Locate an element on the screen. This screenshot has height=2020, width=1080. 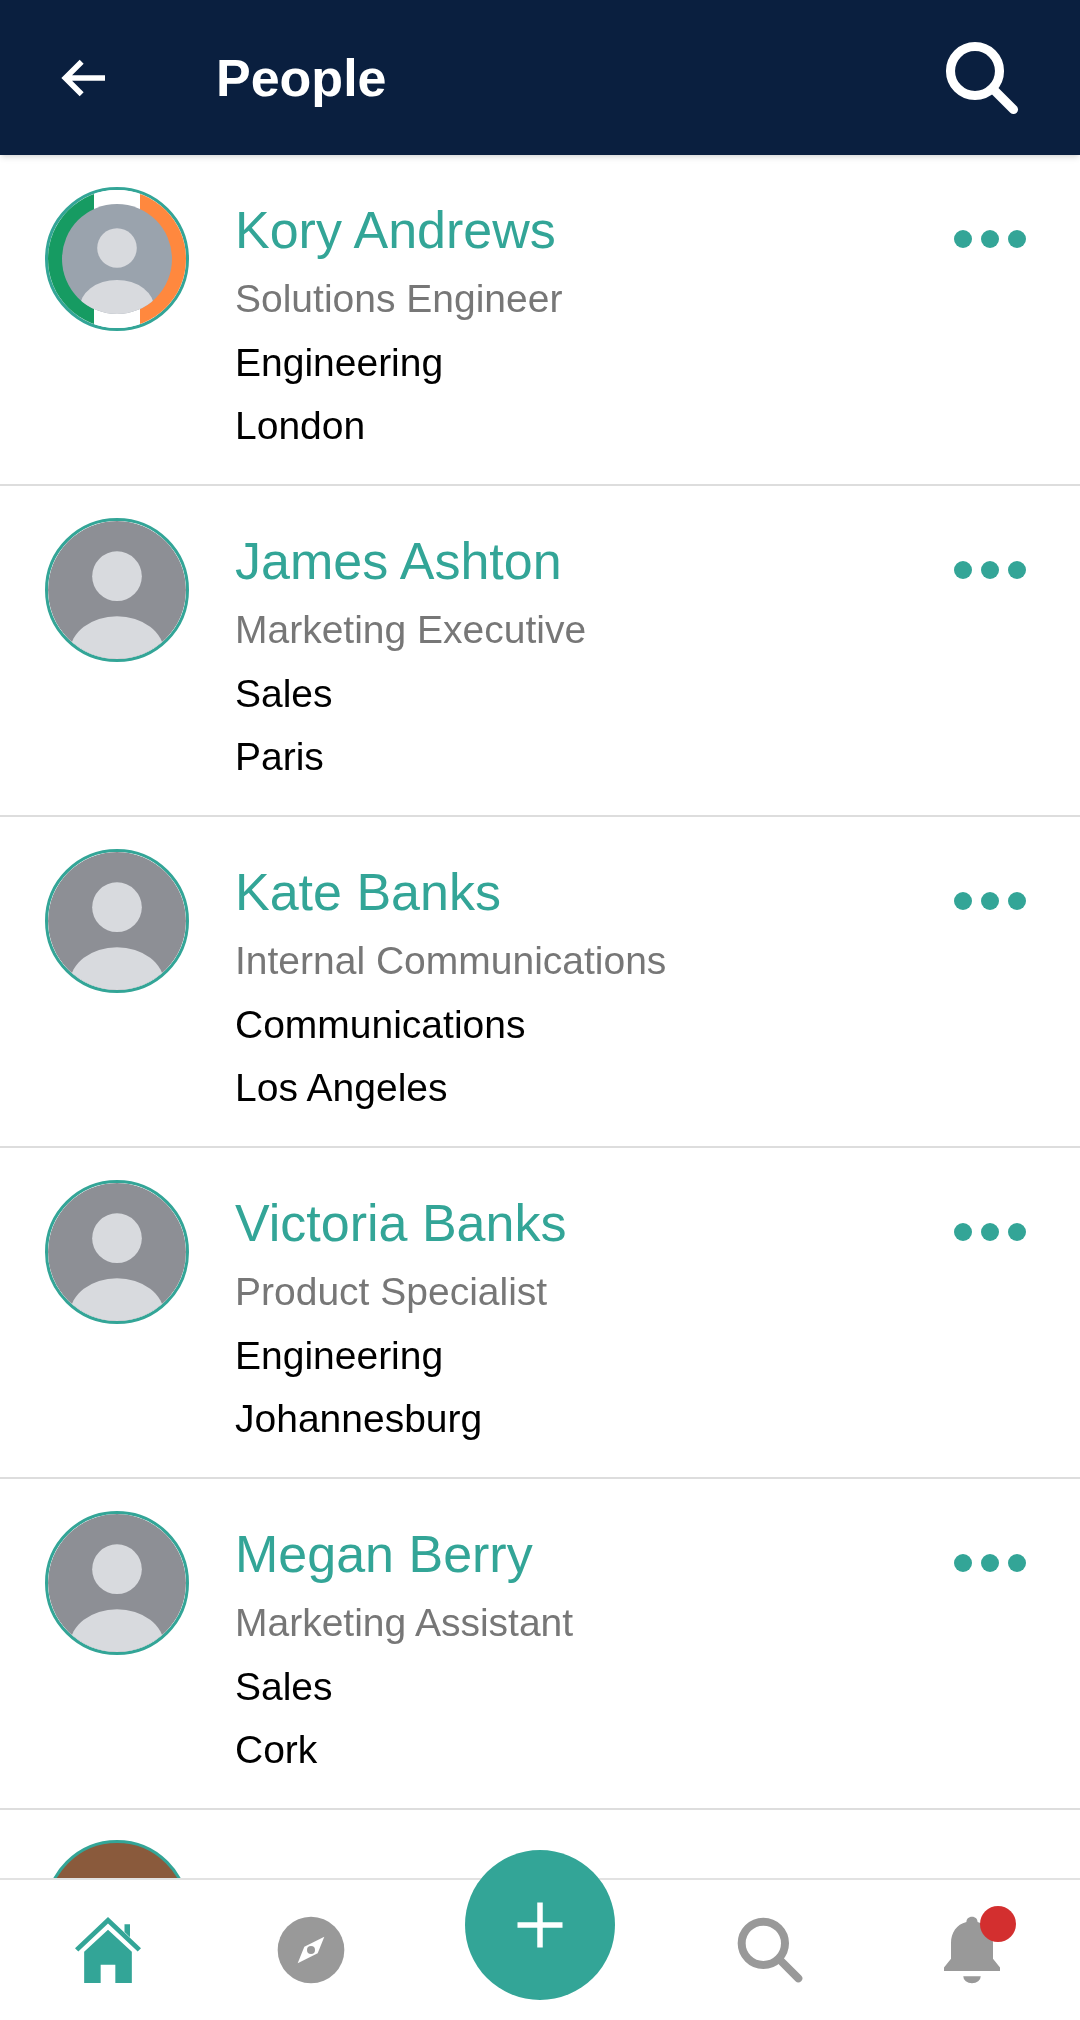
person-name: James Ashton is located at coordinates (399, 561).